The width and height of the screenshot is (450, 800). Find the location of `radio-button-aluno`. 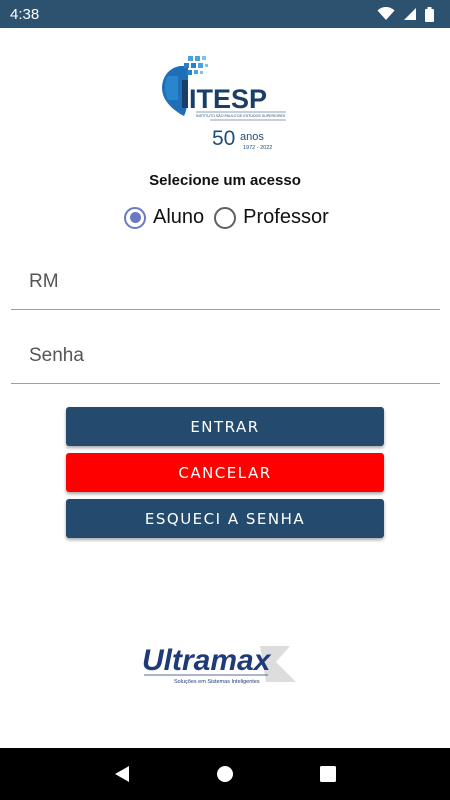

radio-button-aluno is located at coordinates (135, 217).